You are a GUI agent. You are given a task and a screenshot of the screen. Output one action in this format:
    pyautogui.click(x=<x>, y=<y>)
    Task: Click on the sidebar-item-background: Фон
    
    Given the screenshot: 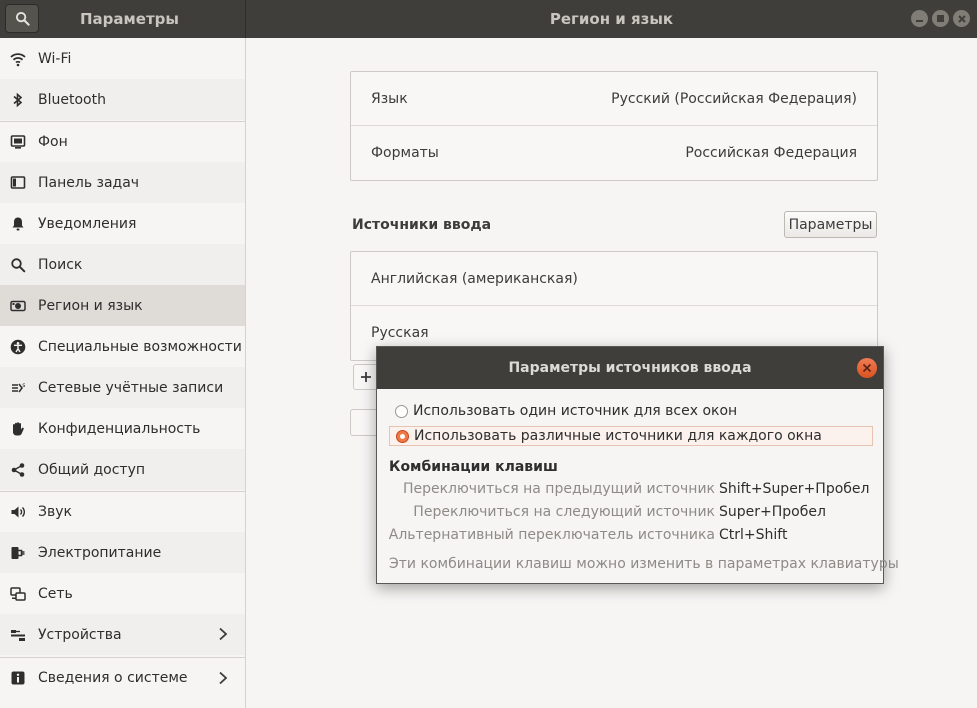 What is the action you would take?
    pyautogui.click(x=122, y=141)
    